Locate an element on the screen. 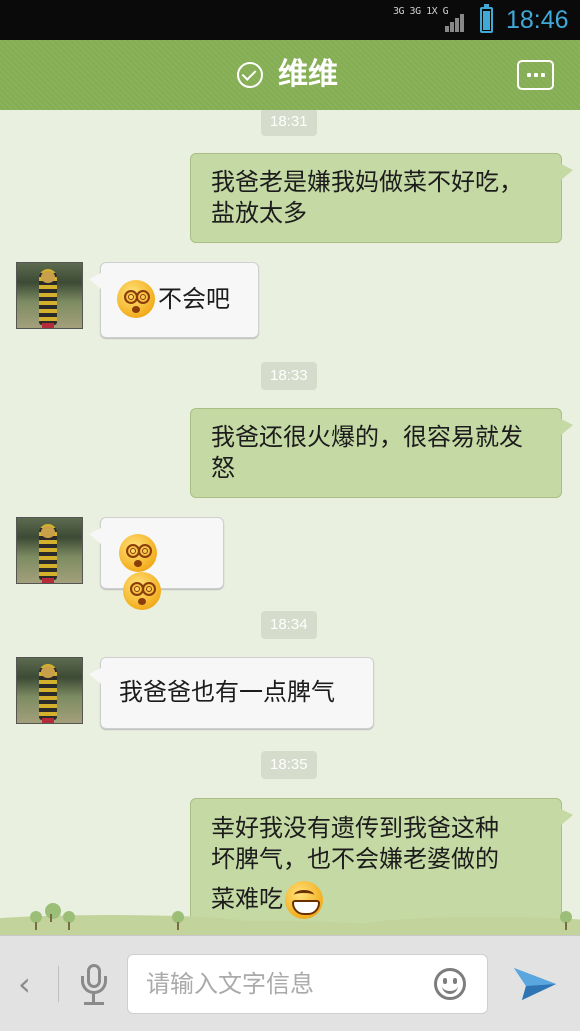 Image resolution: width=580 pixels, height=1031 pixels. timestamp: 18:35 is located at coordinates (289, 765).